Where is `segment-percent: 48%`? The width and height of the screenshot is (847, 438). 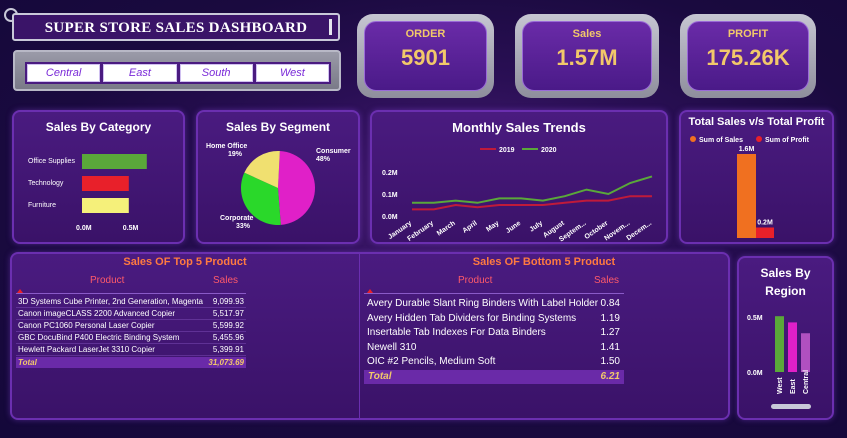
segment-percent: 48% is located at coordinates (323, 159).